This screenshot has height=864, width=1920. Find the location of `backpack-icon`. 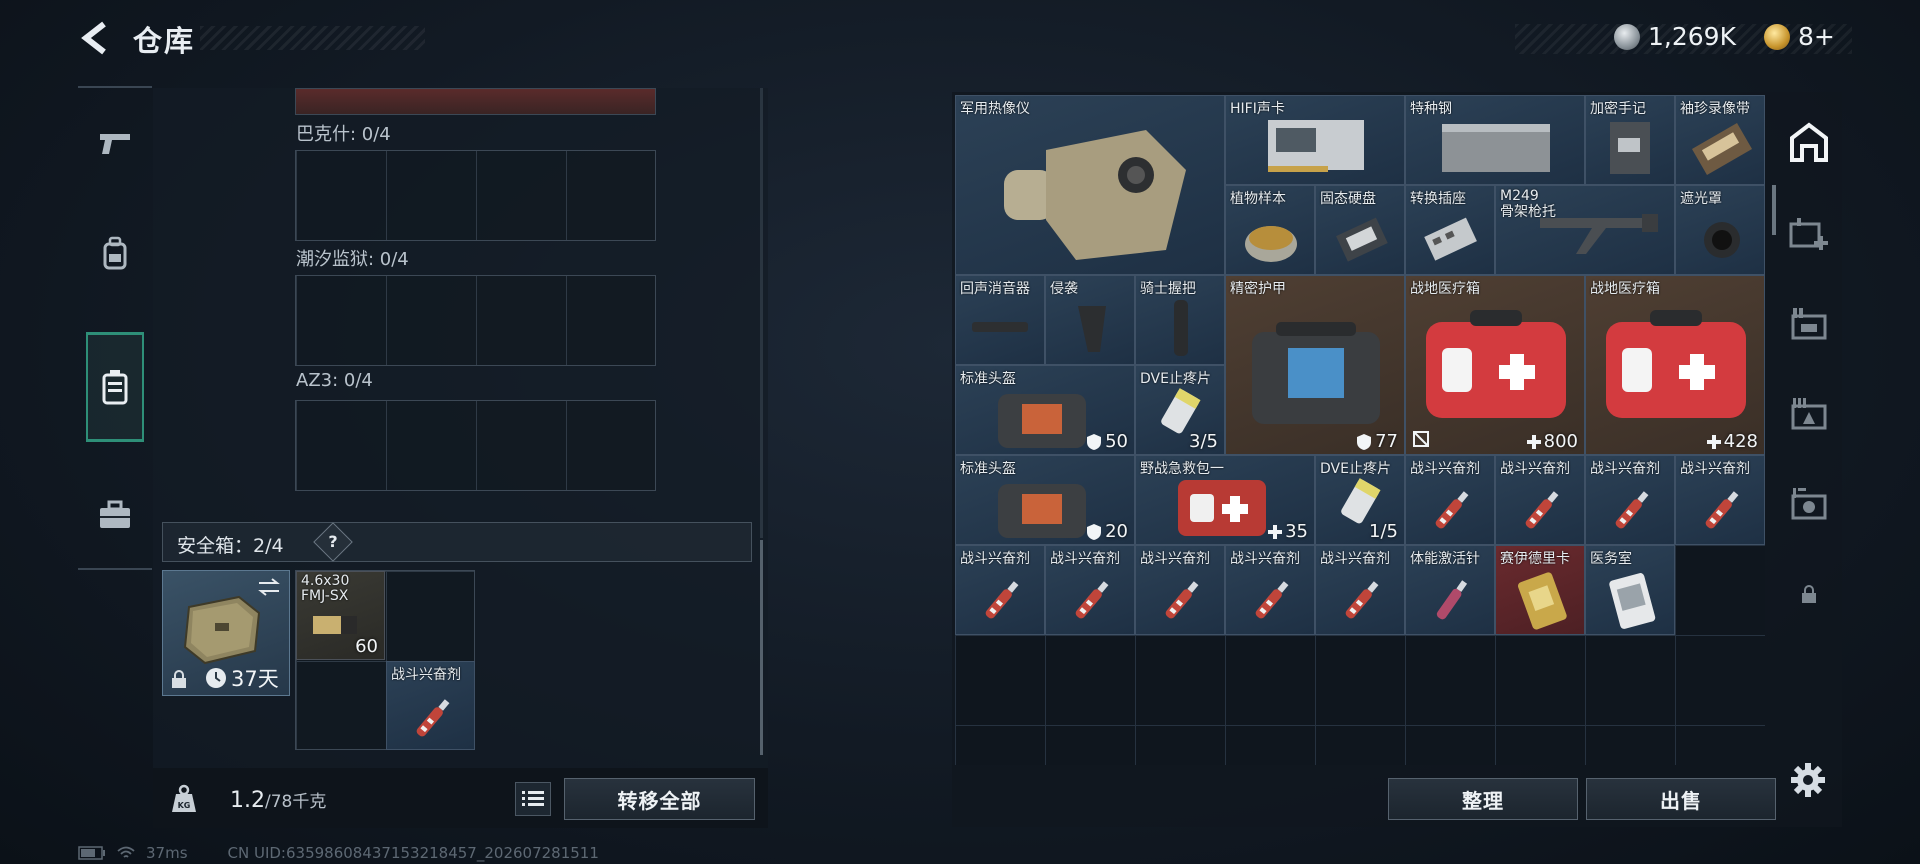

backpack-icon is located at coordinates (115, 253).